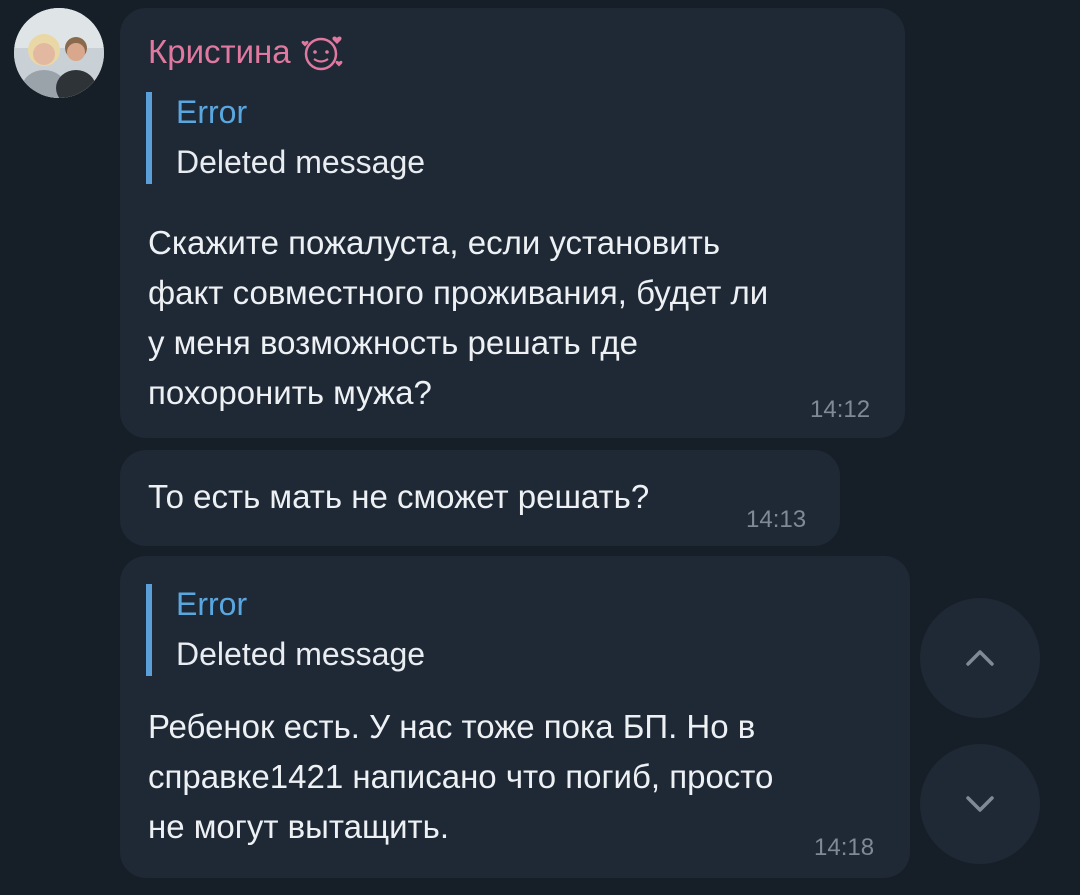  What do you see at coordinates (219, 51) in the screenshot?
I see `sender-name-label: Кристина` at bounding box center [219, 51].